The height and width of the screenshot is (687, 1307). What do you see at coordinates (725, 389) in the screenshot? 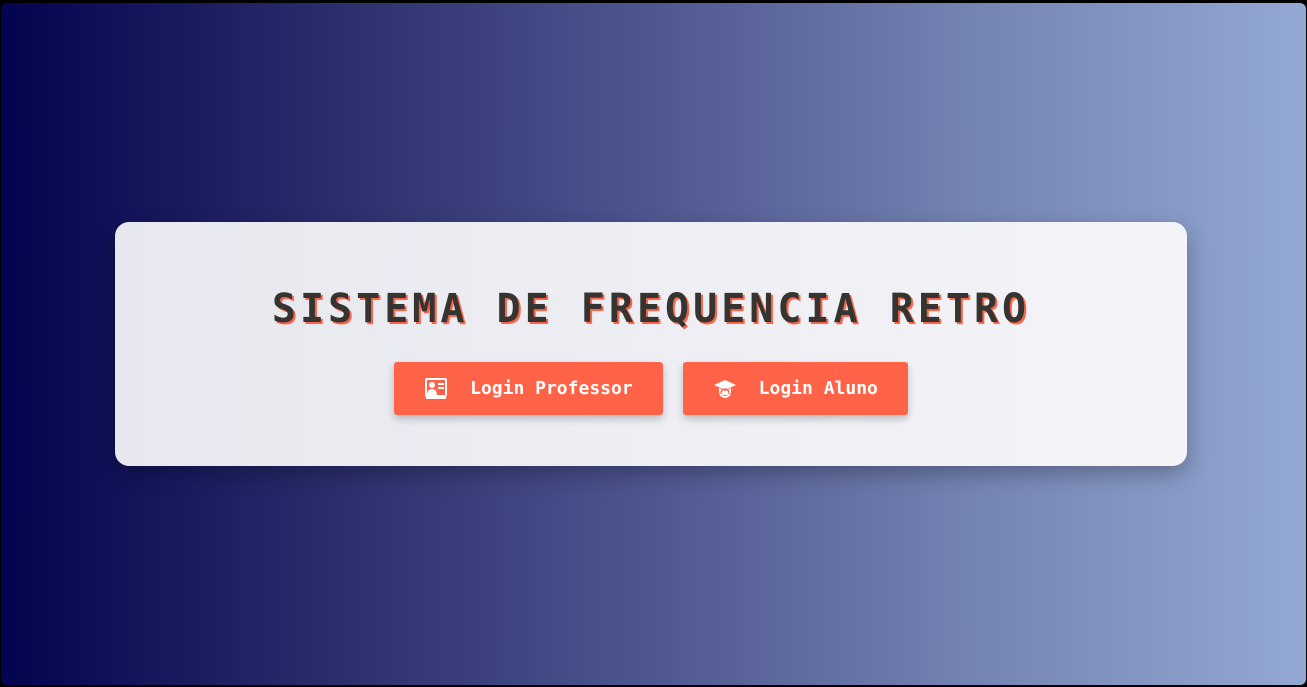
I see `graduation-cap-icon` at bounding box center [725, 389].